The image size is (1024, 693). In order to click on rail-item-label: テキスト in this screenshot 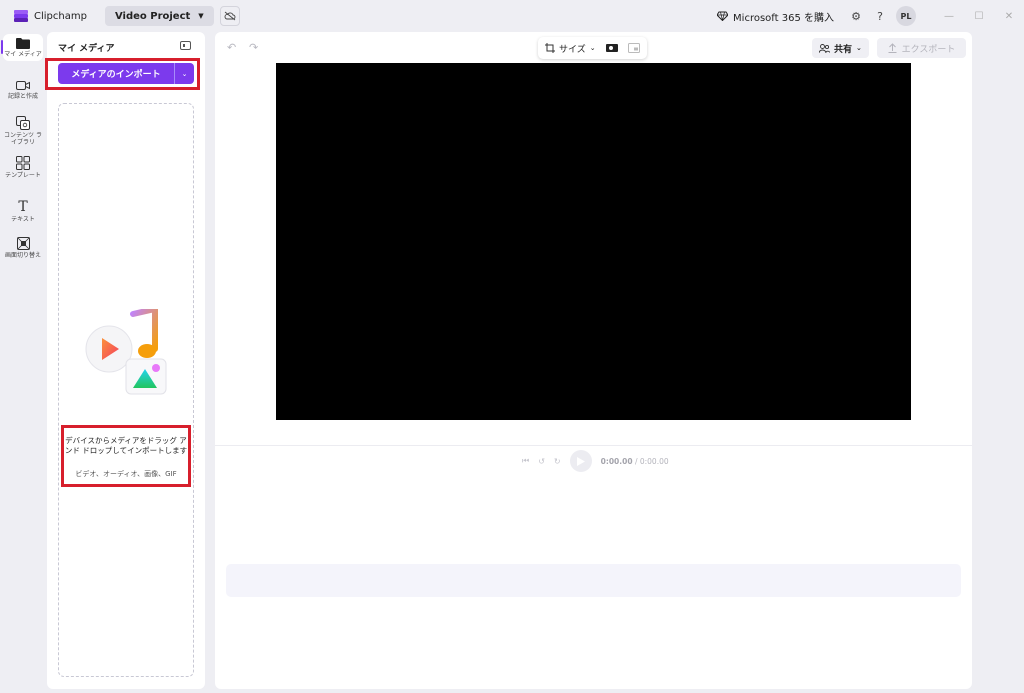, I will do `click(23, 219)`.